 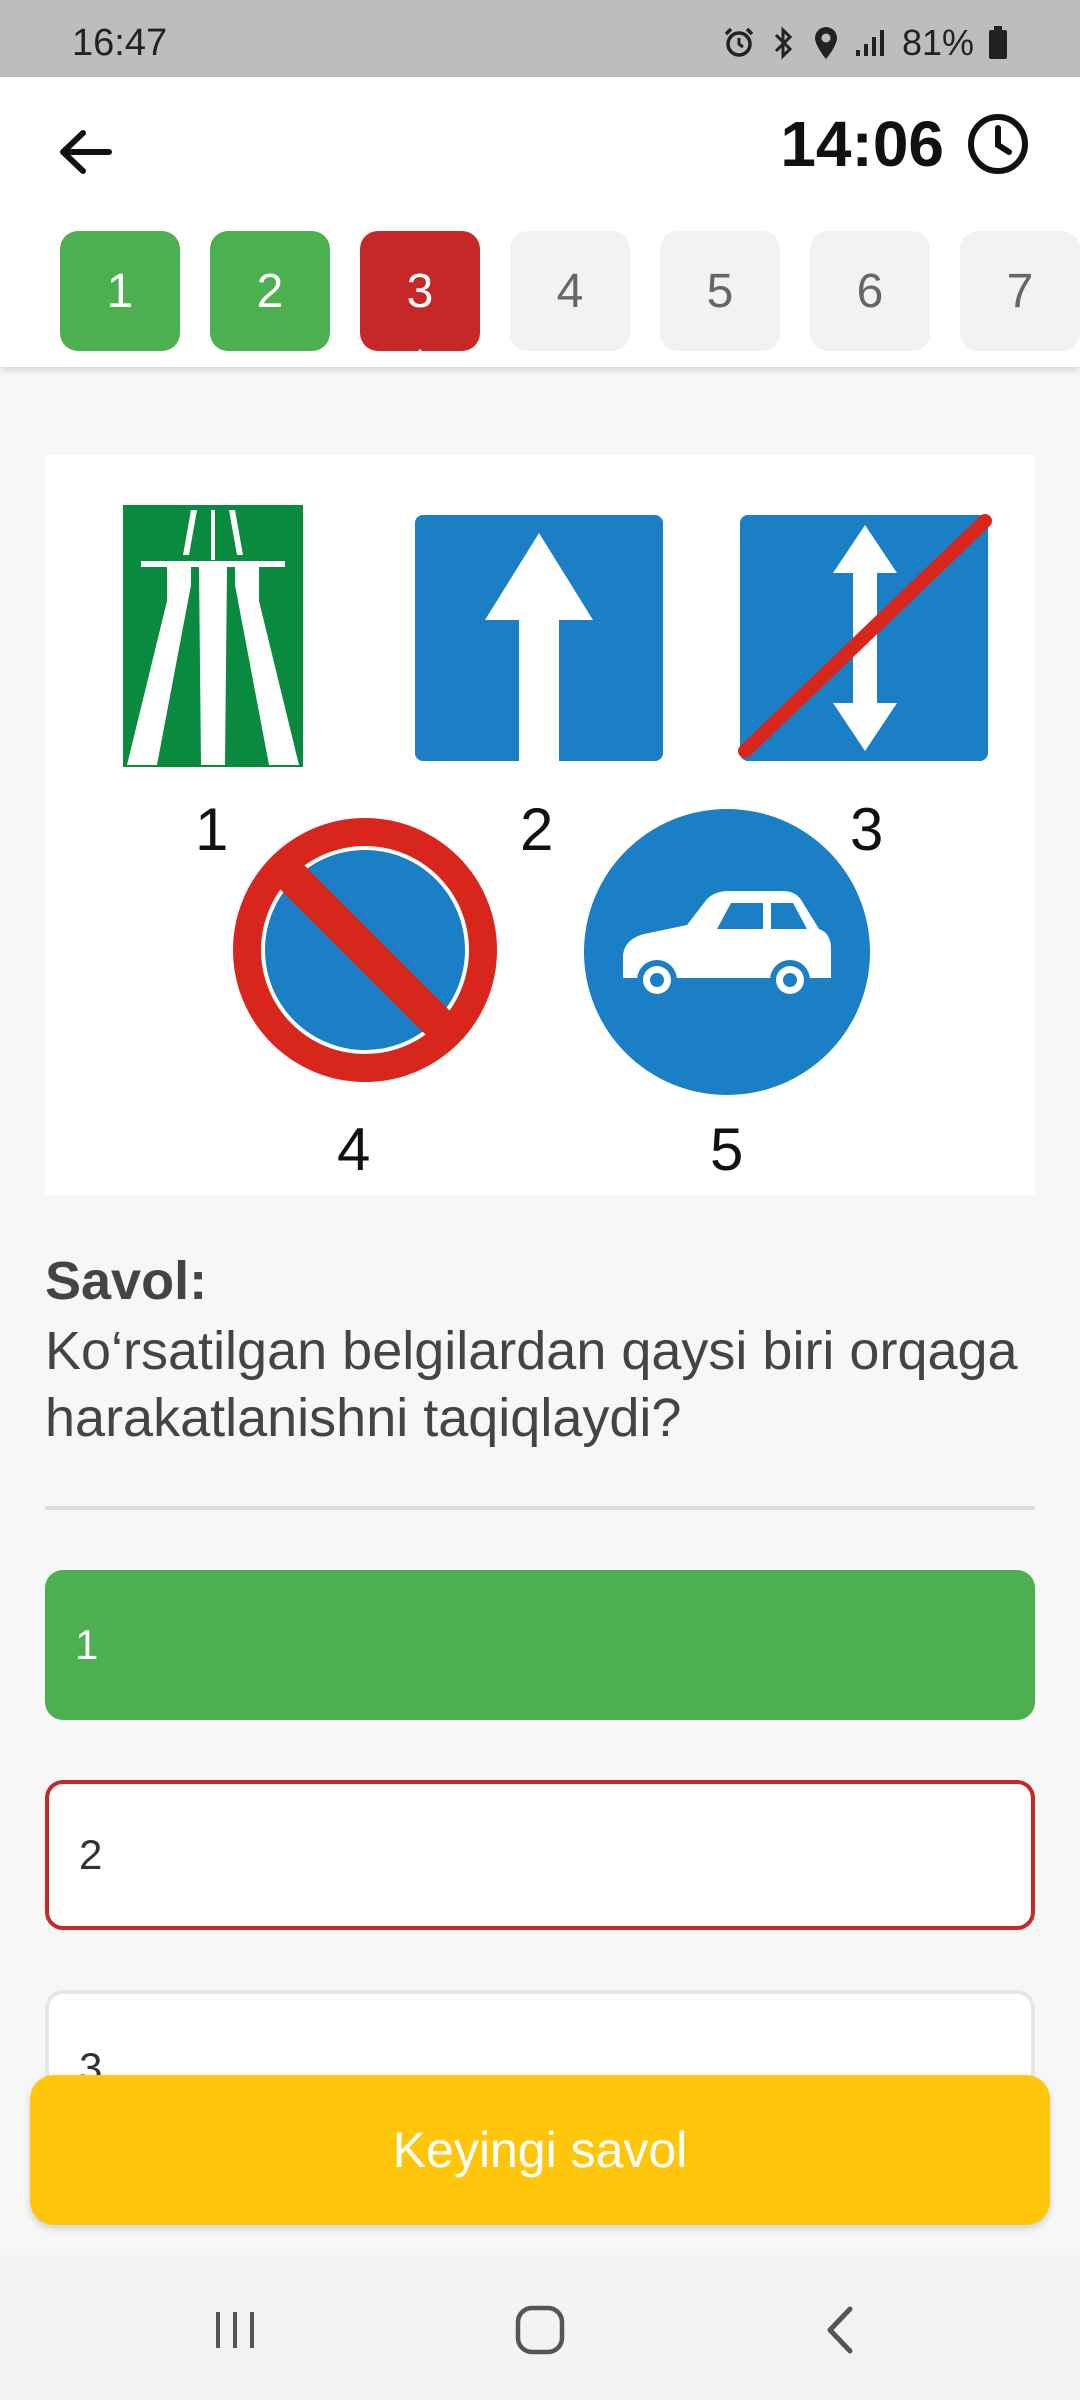 What do you see at coordinates (720, 291) in the screenshot?
I see `question-nav-item-5: 5` at bounding box center [720, 291].